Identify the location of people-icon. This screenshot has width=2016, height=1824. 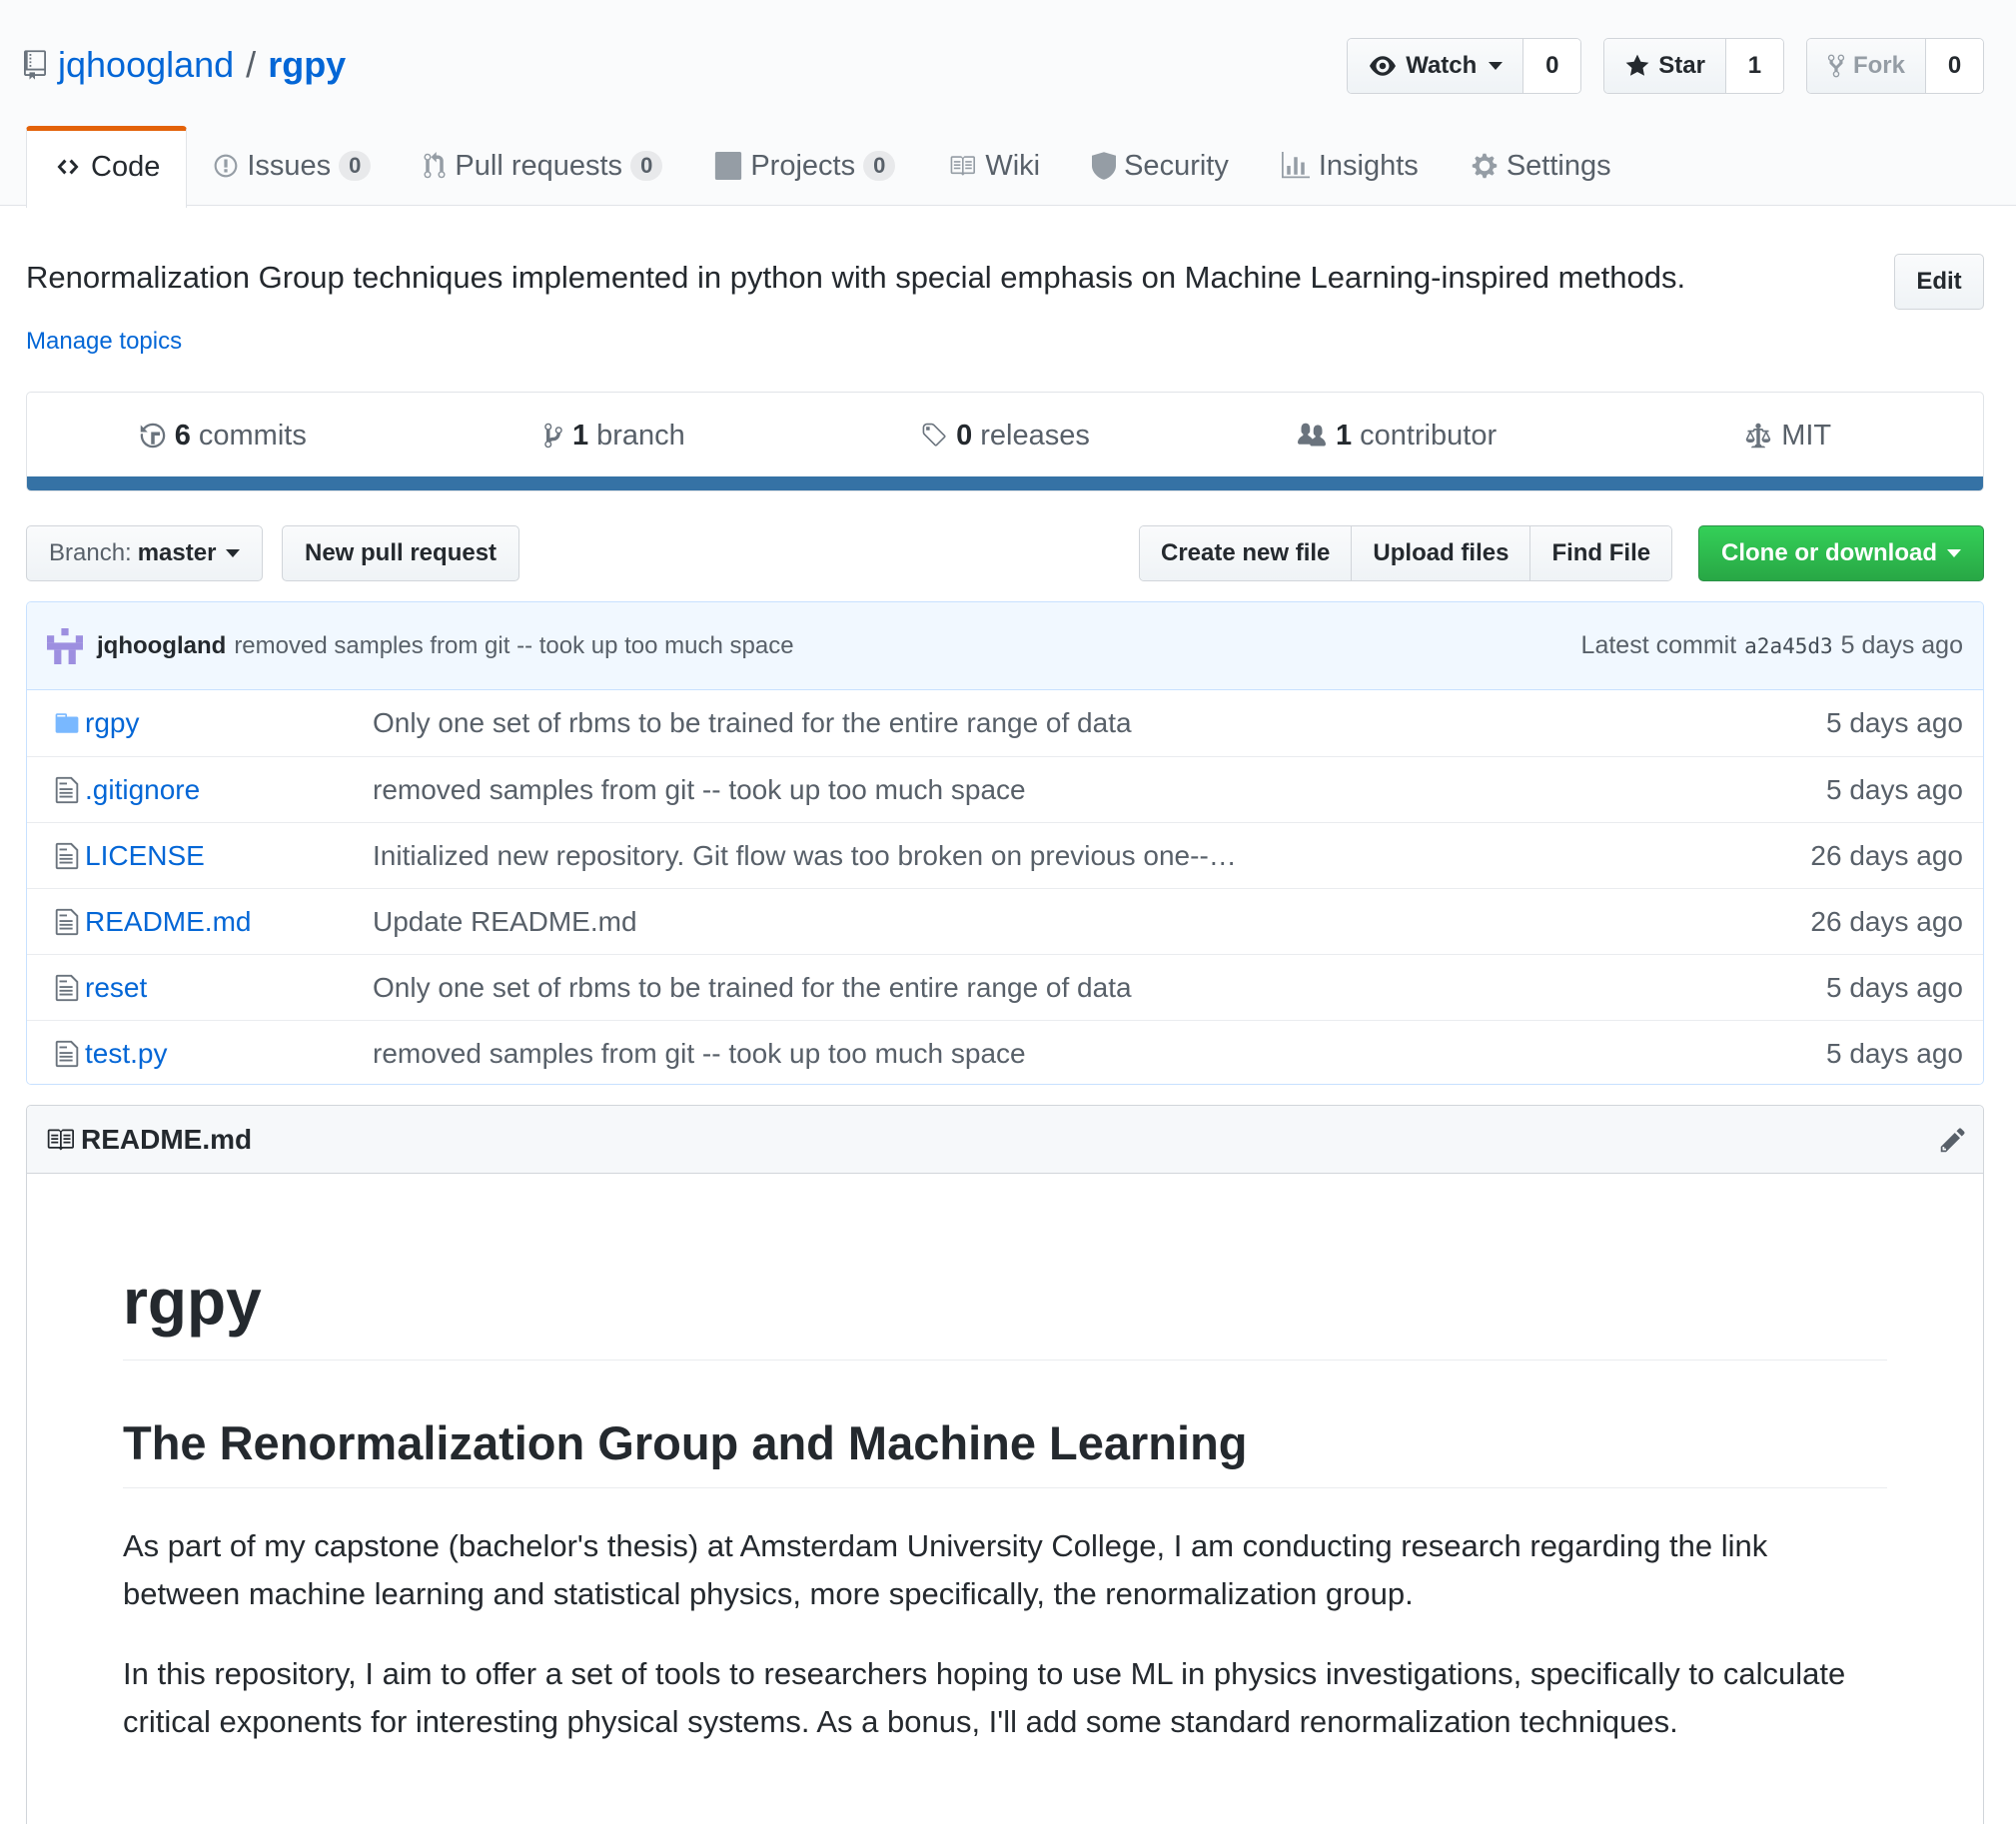
(1312, 436).